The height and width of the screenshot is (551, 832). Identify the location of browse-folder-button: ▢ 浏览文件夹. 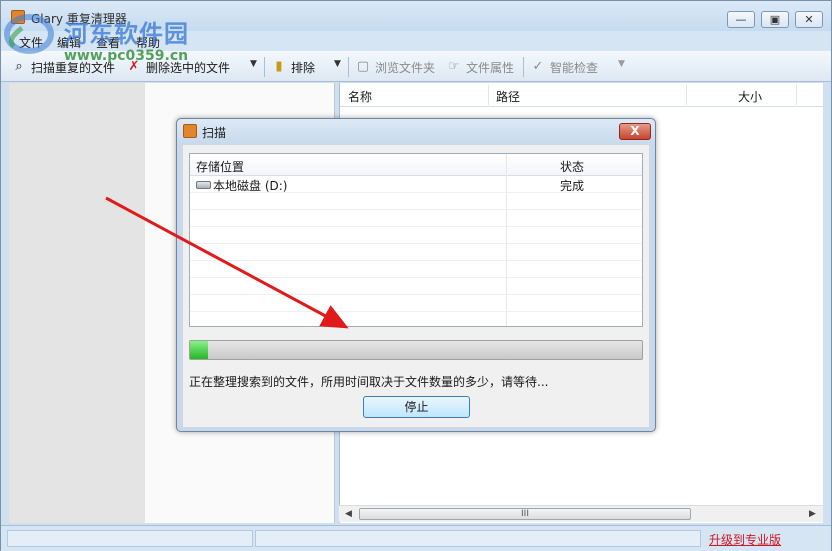
(395, 67).